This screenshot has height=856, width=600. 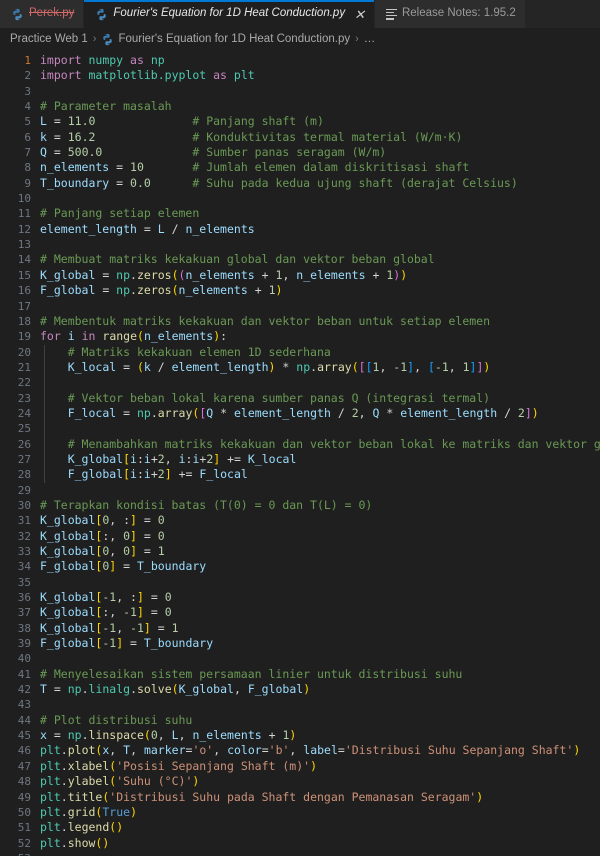 I want to click on code-token: array, so click(x=334, y=366).